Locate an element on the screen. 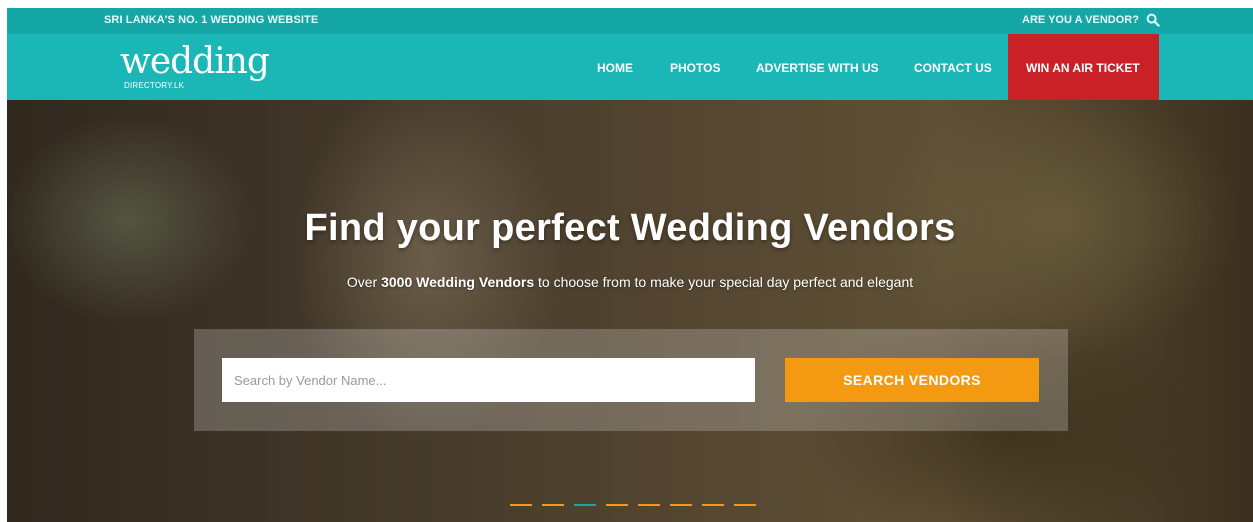 This screenshot has height=522, width=1253. win-air-ticket-button: WIN AN AIR TICKET is located at coordinates (1083, 67).